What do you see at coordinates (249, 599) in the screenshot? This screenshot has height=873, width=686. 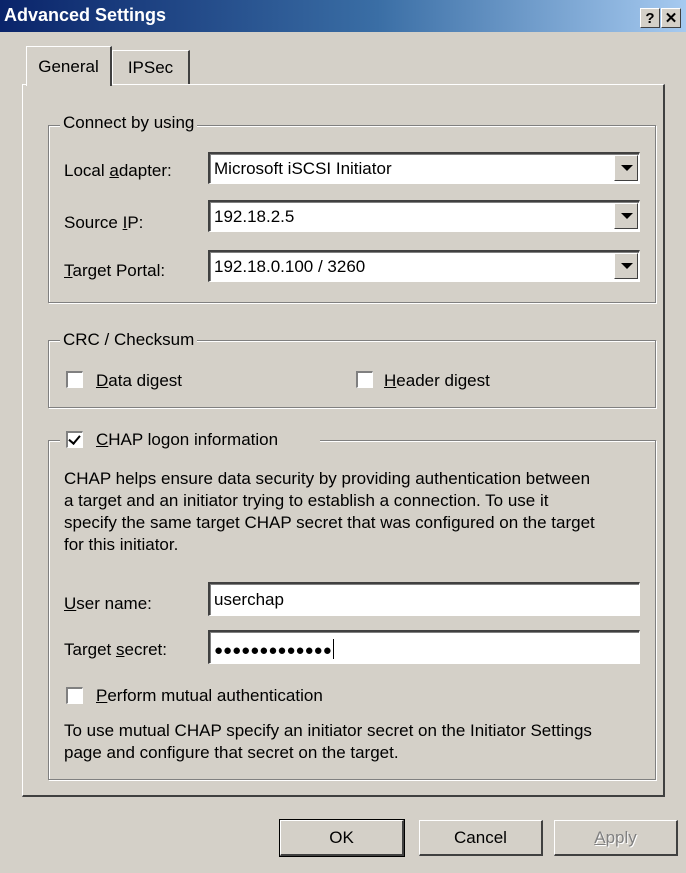 I see `user-name-value: userchap` at bounding box center [249, 599].